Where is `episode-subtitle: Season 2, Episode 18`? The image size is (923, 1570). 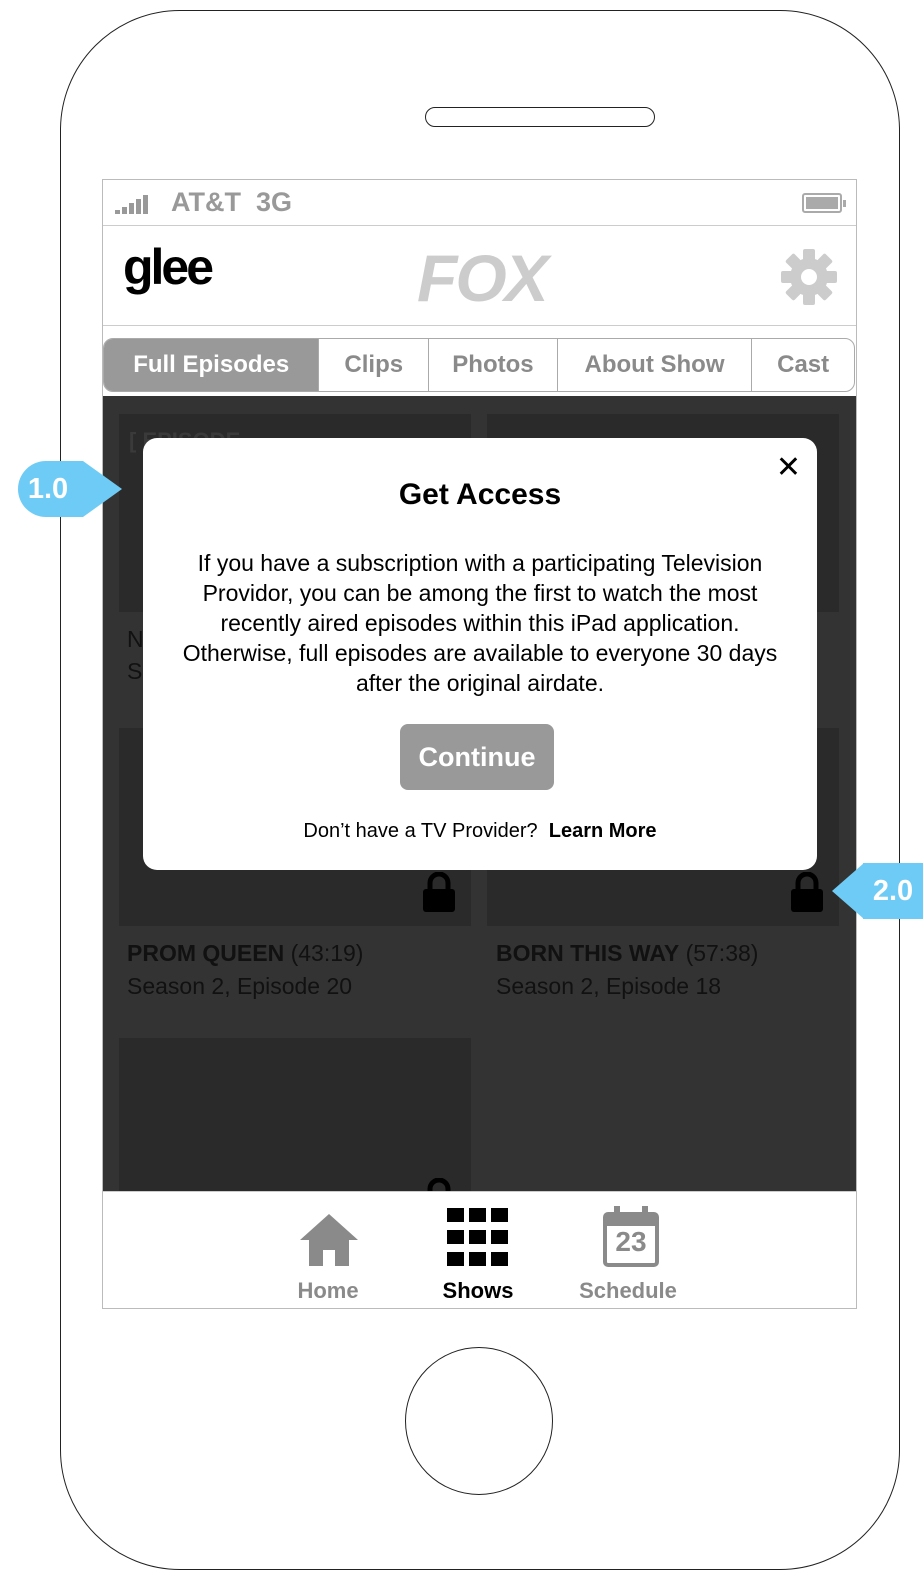 episode-subtitle: Season 2, Episode 18 is located at coordinates (609, 986).